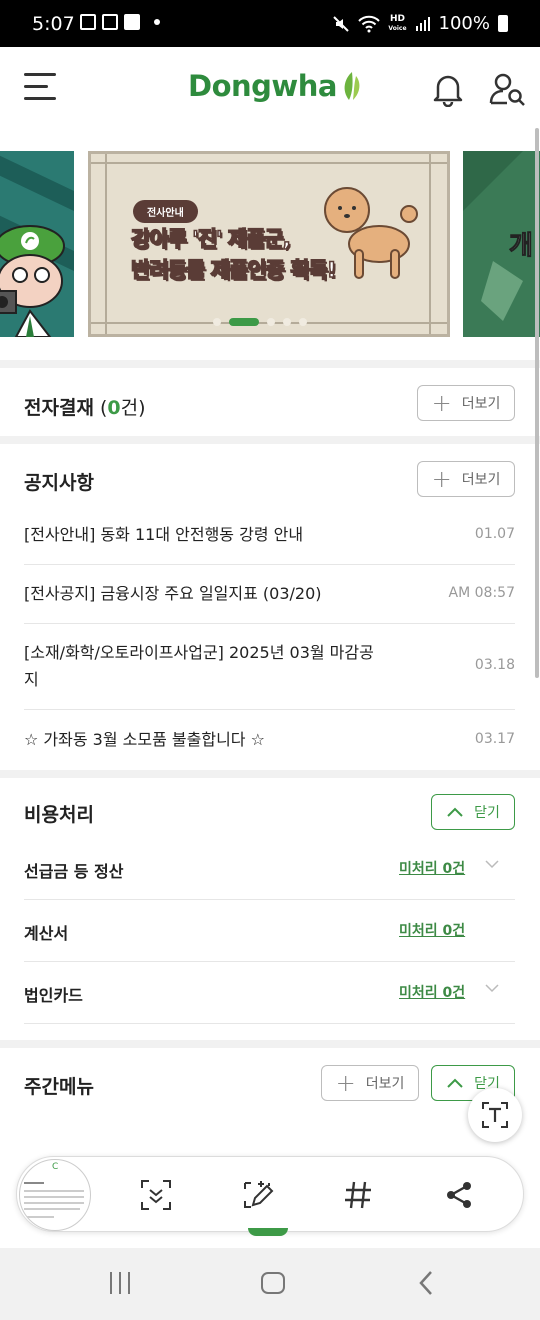 The width and height of the screenshot is (540, 1320). What do you see at coordinates (268, 1232) in the screenshot?
I see `floating-action-peek` at bounding box center [268, 1232].